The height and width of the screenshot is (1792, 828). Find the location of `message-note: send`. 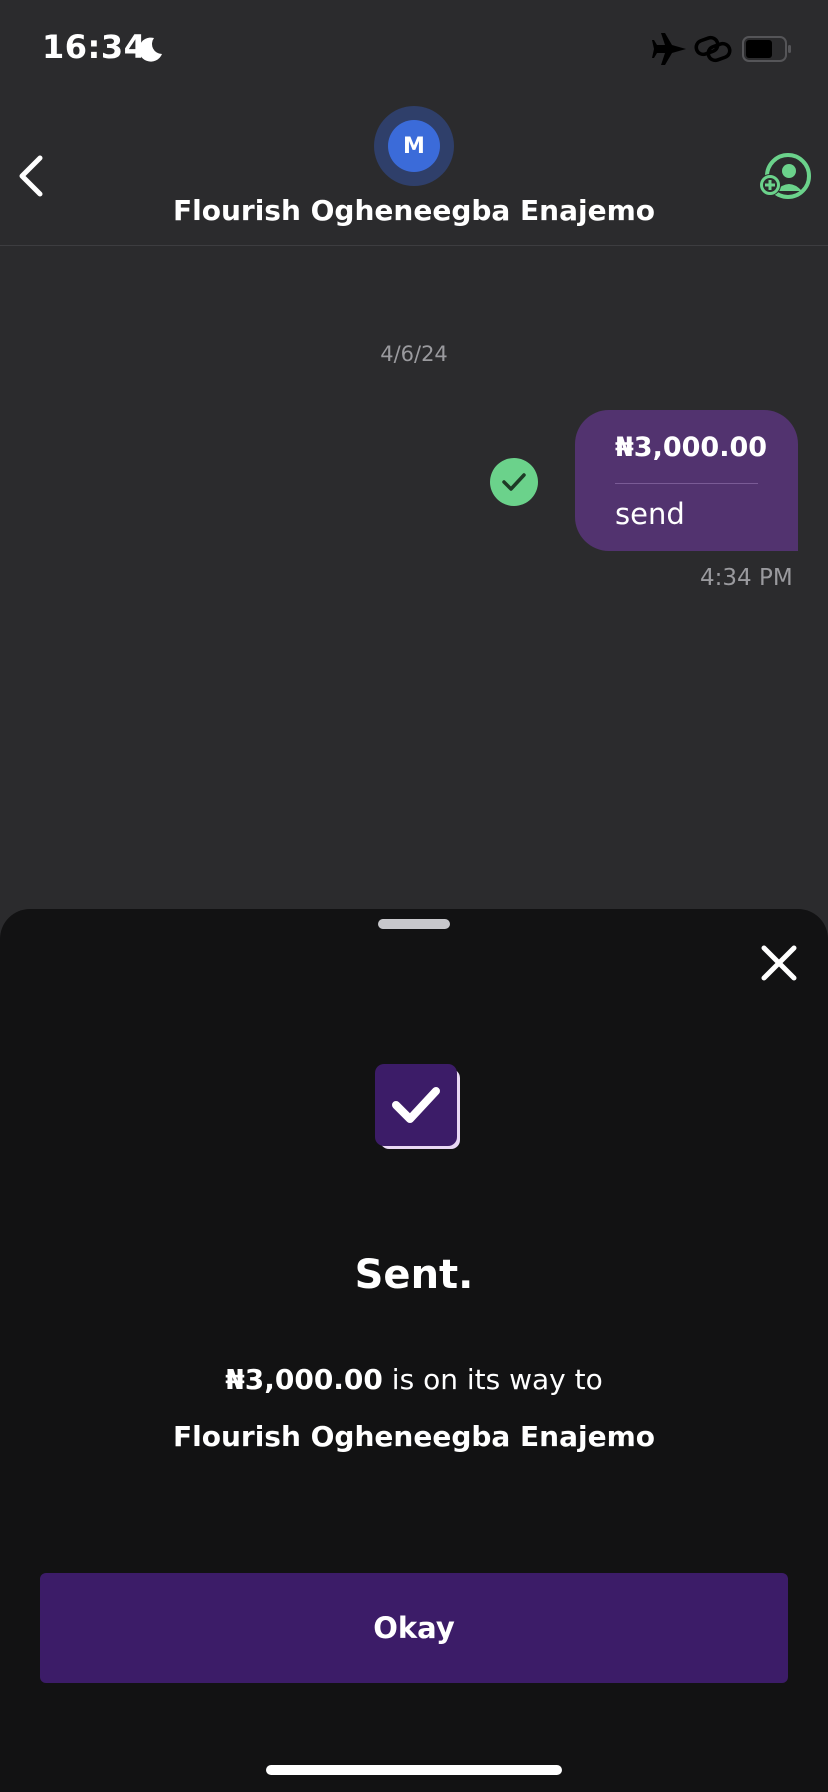

message-note: send is located at coordinates (650, 514).